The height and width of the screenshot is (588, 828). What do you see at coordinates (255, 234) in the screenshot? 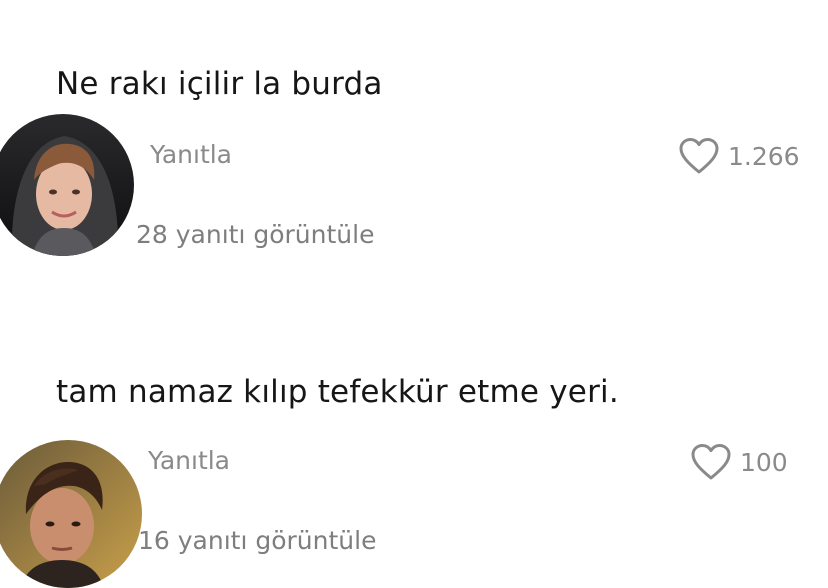
I see `view-replies-link: 28 yanıtı görüntüle` at bounding box center [255, 234].